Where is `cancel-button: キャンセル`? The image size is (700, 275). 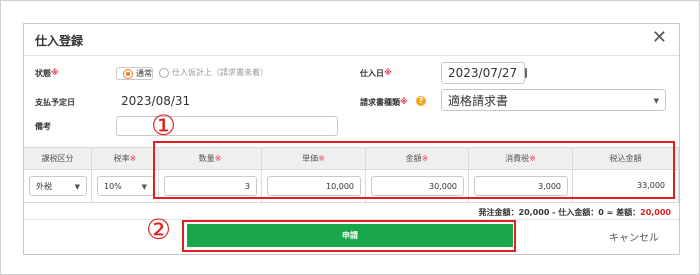
cancel-button: キャンセル is located at coordinates (634, 236).